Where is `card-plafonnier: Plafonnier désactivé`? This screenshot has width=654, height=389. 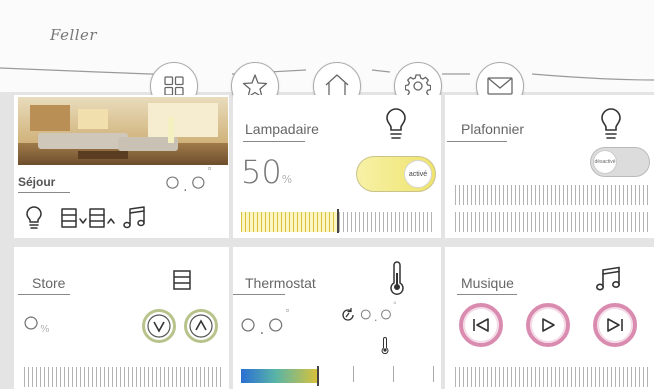
card-plafonnier: Plafonnier désactivé is located at coordinates (549, 166).